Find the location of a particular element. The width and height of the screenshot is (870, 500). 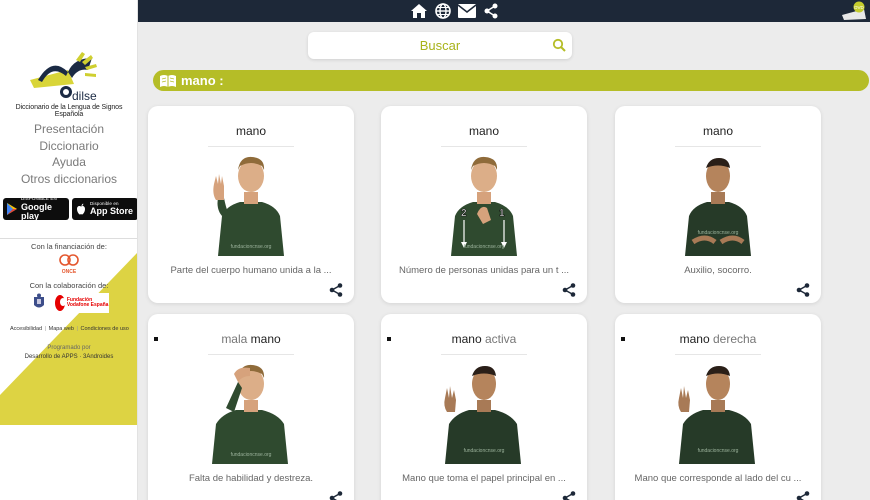

financing-label: Con la financiación de: is located at coordinates (69, 246).